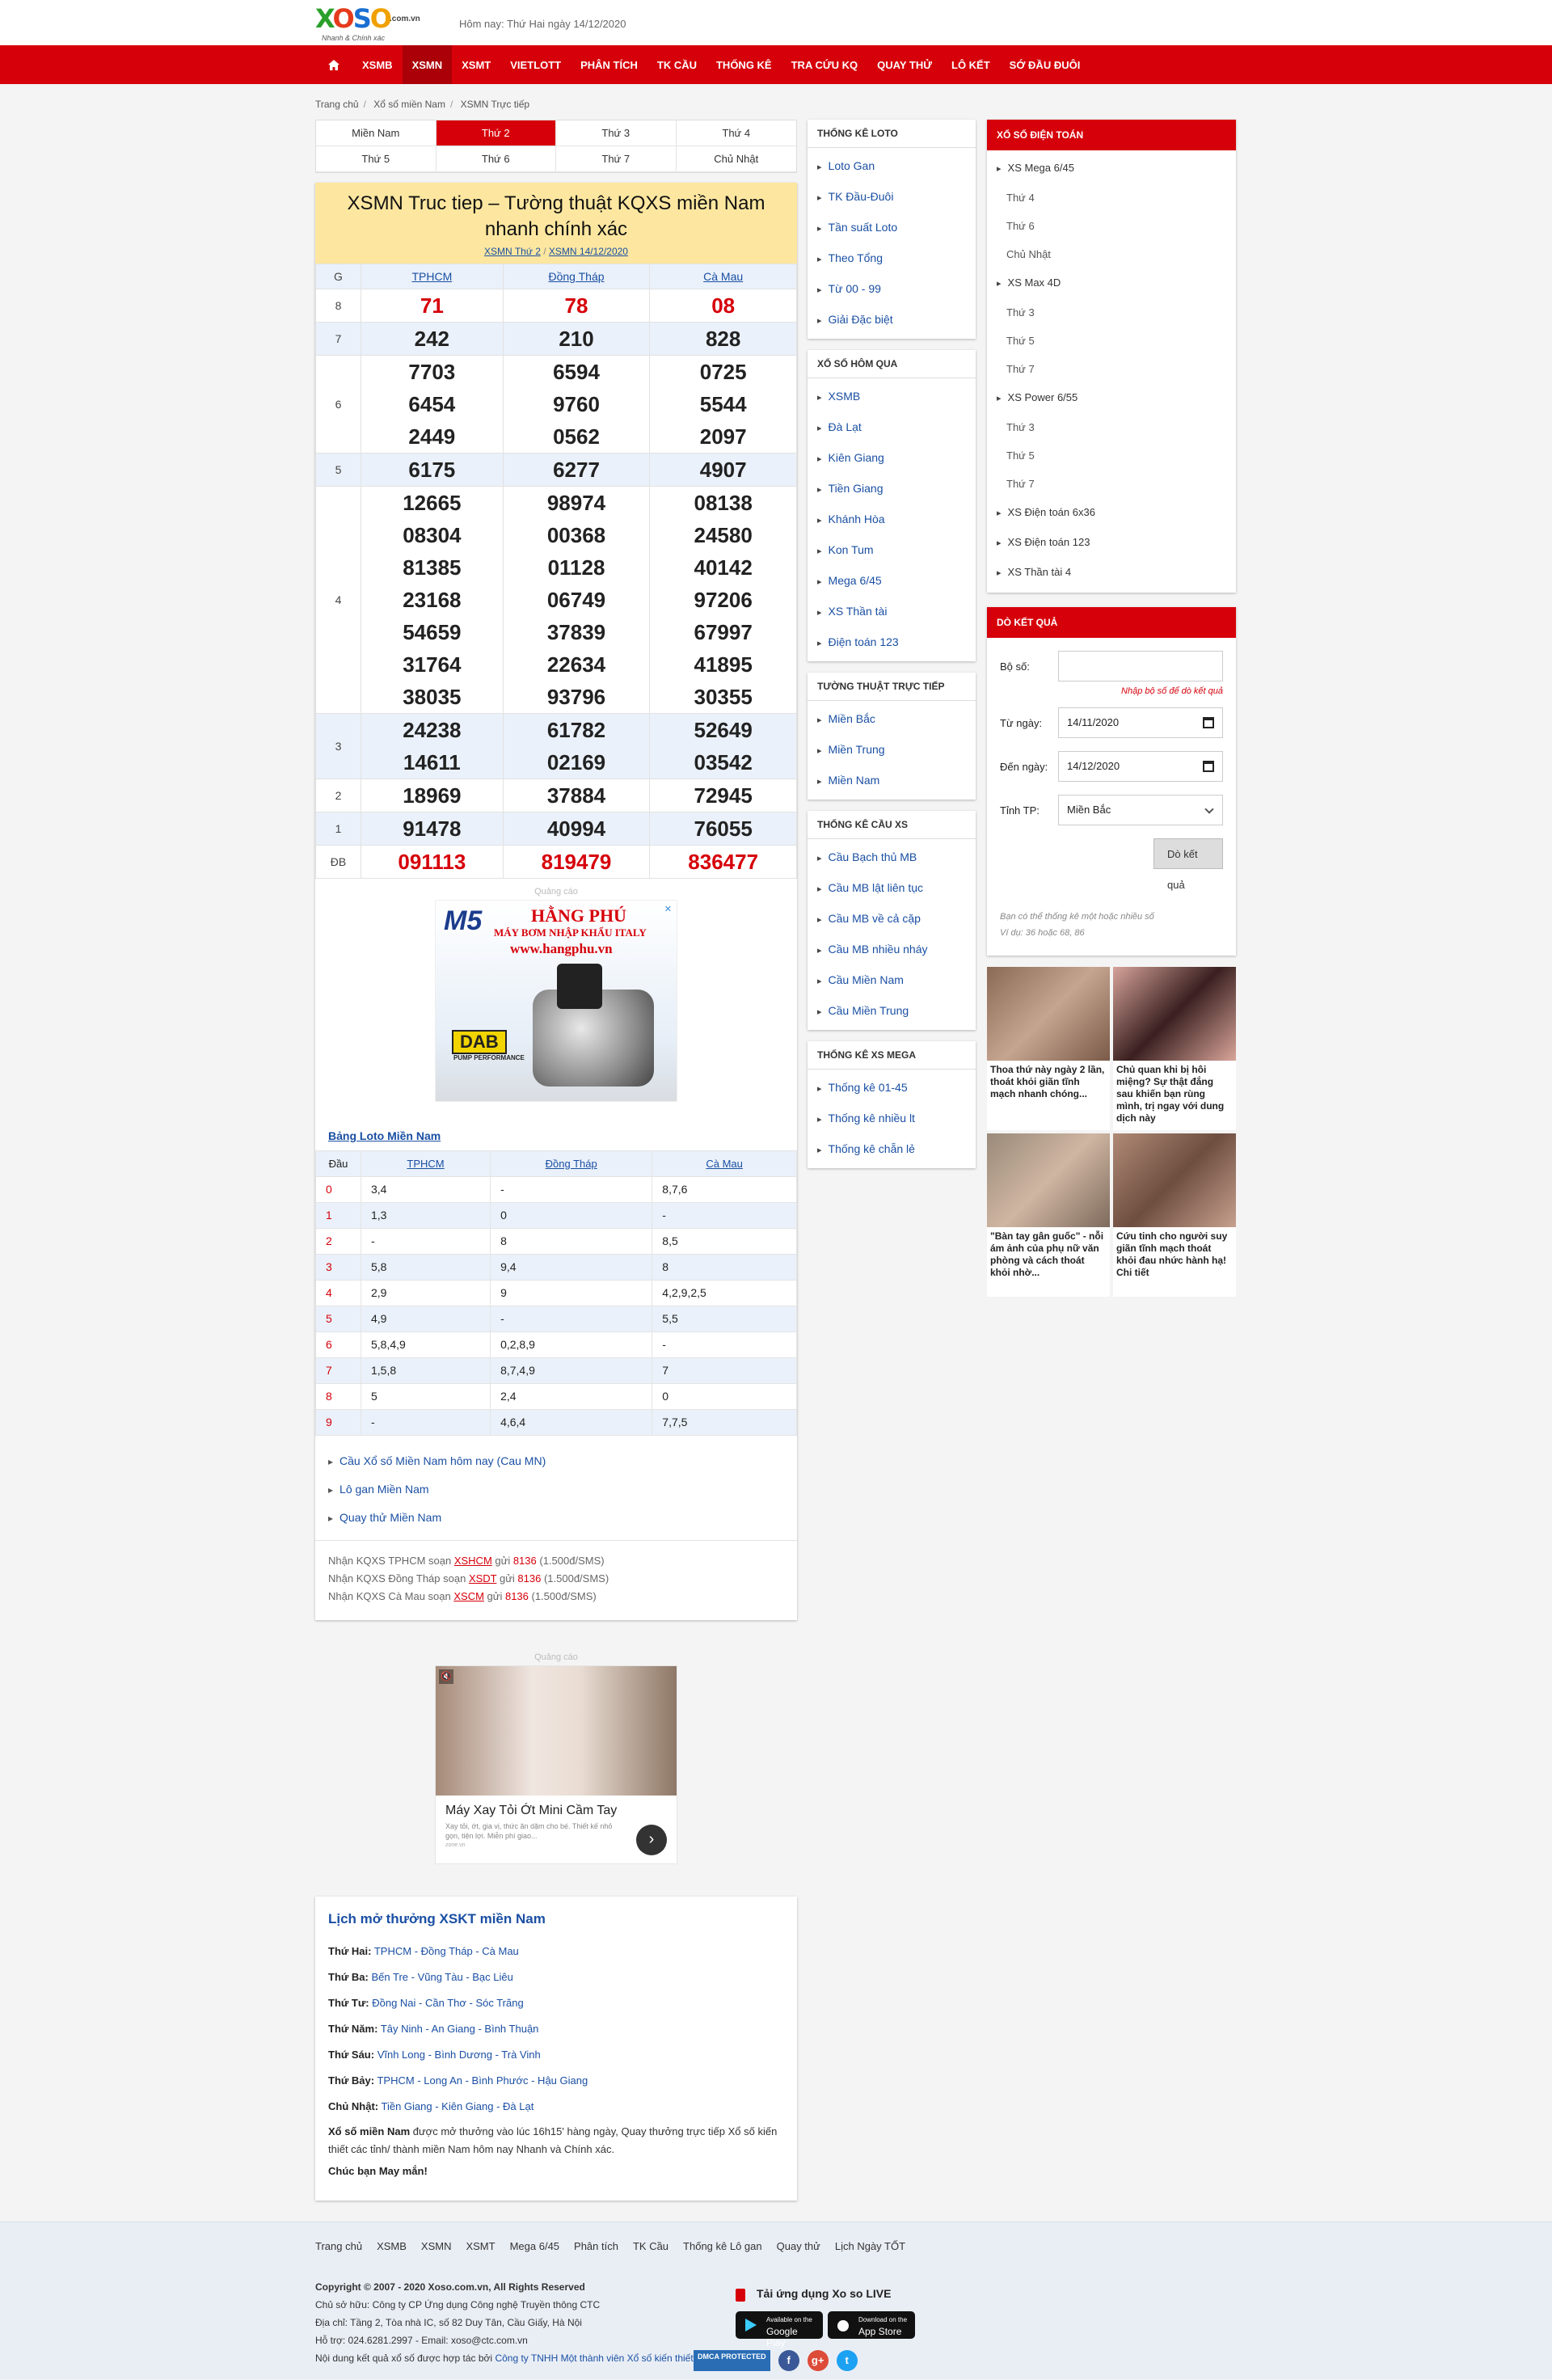  Describe the element at coordinates (459, 2055) in the screenshot. I see `schedule-provinces: Vĩnh Long - Bình Dương - Trà Vinh` at that location.